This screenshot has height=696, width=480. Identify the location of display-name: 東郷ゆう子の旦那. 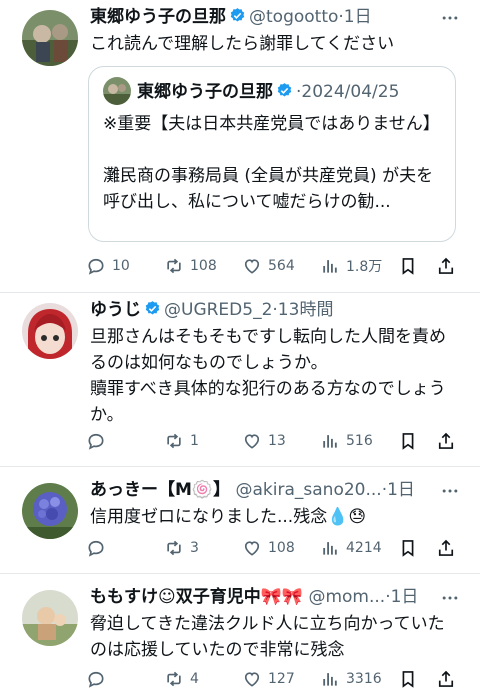
(158, 17).